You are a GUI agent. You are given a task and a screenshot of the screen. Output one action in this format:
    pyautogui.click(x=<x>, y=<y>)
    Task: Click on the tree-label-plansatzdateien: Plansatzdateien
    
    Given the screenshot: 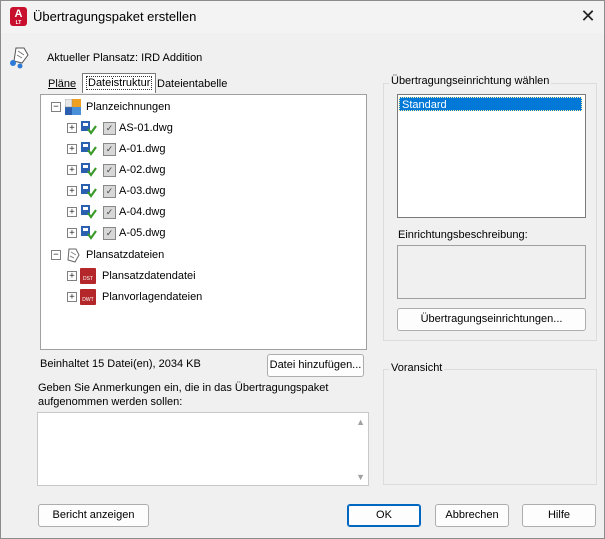 What is the action you would take?
    pyautogui.click(x=125, y=255)
    